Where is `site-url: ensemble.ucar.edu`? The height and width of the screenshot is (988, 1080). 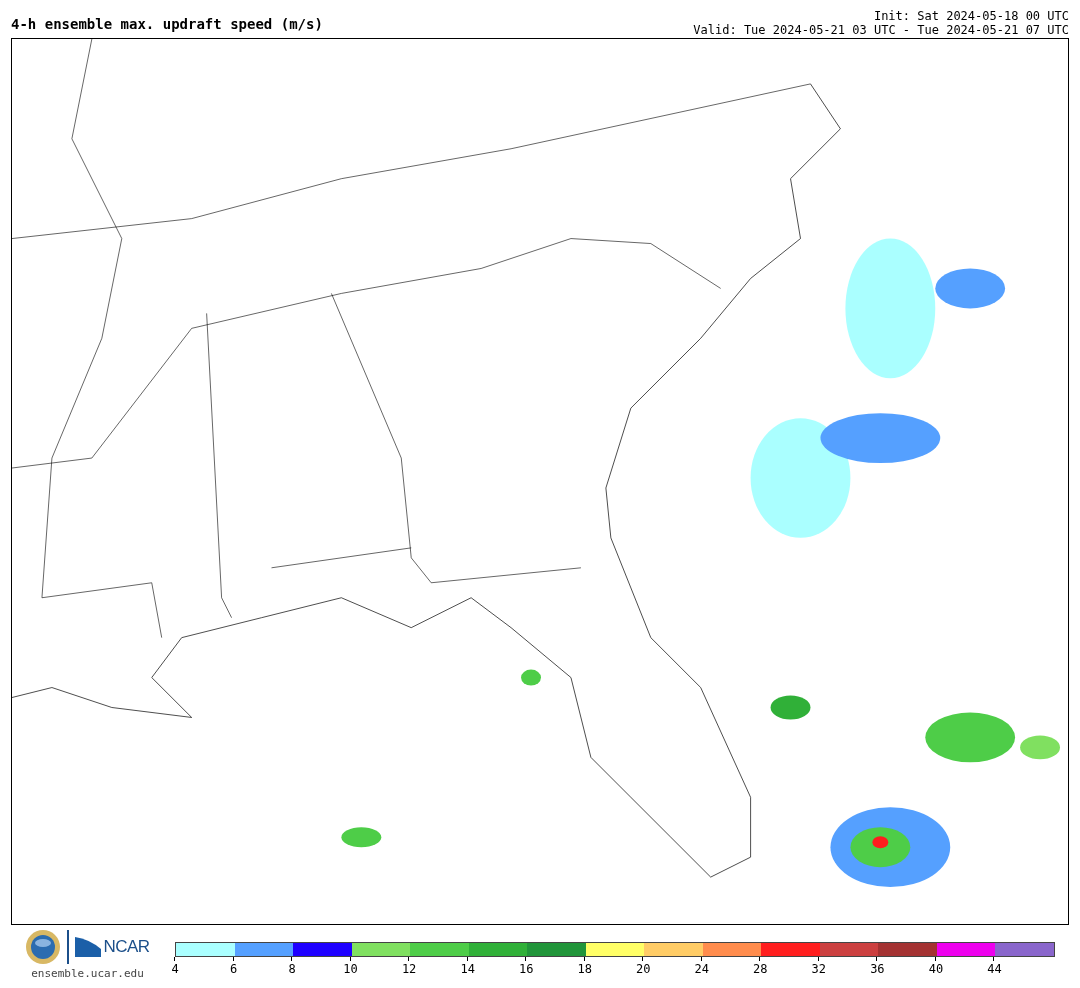 site-url: ensemble.ucar.edu is located at coordinates (87, 973).